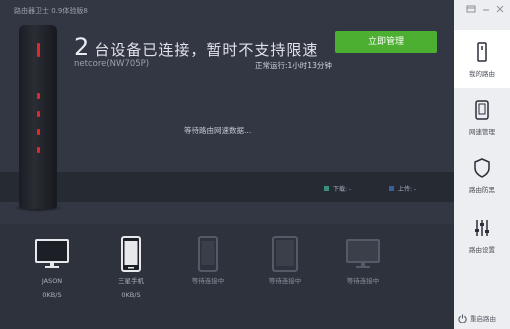 This screenshot has width=510, height=329. I want to click on device-item: JASON 0KB/S, so click(52, 268).